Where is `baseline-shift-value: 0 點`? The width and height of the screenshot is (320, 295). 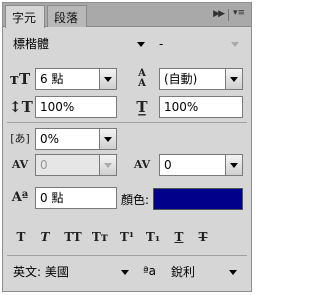
baseline-shift-value: 0 點 is located at coordinates (52, 198).